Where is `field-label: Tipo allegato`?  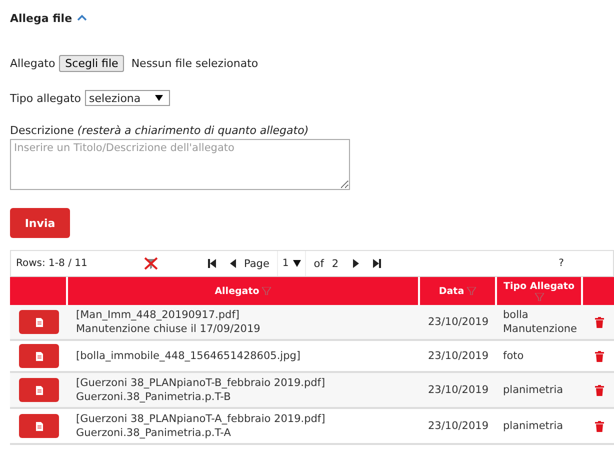 field-label: Tipo allegato is located at coordinates (46, 98).